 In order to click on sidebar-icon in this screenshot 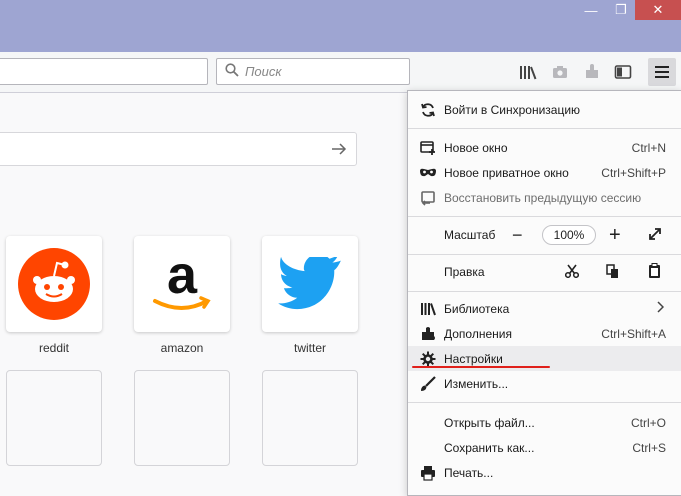, I will do `click(623, 72)`.